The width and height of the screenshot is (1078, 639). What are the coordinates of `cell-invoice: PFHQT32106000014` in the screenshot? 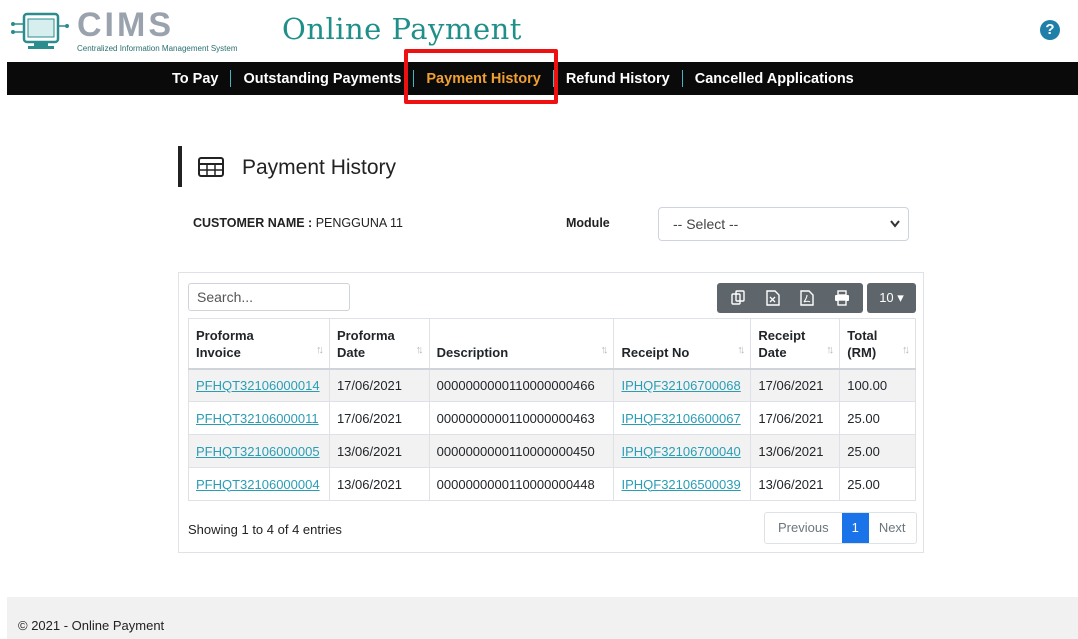 It's located at (259, 385).